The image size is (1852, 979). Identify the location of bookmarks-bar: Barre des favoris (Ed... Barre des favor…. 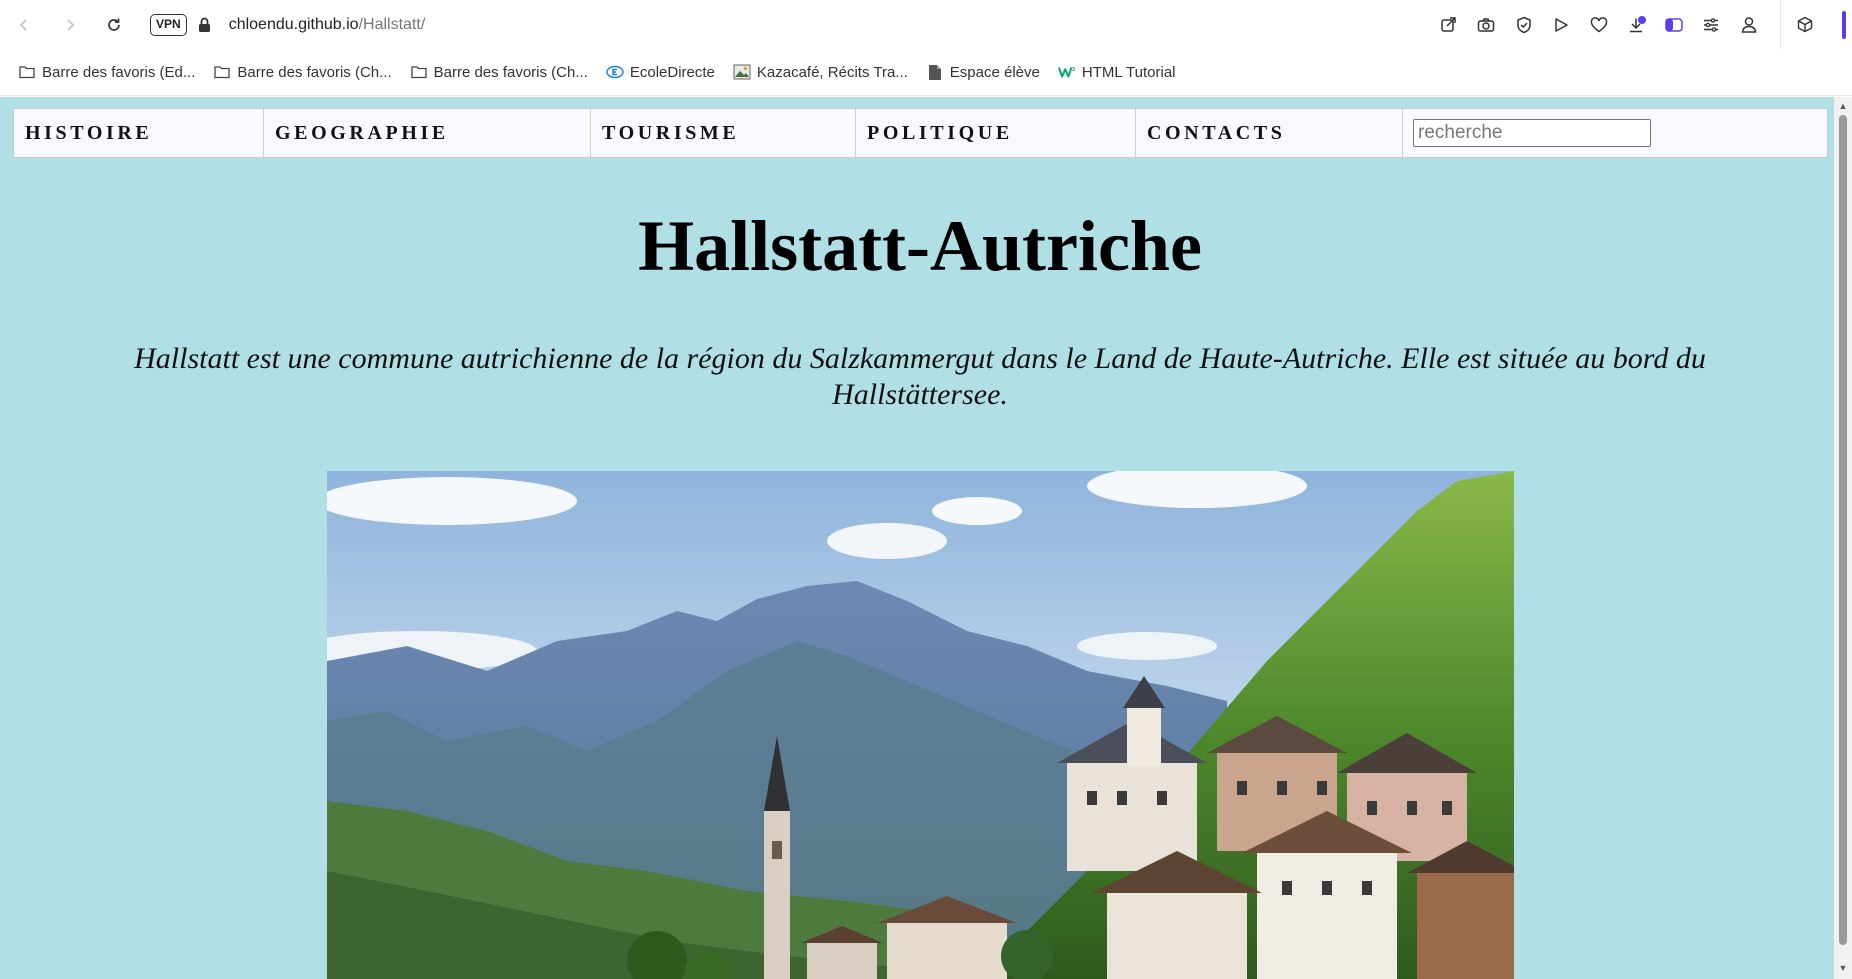
(926, 72).